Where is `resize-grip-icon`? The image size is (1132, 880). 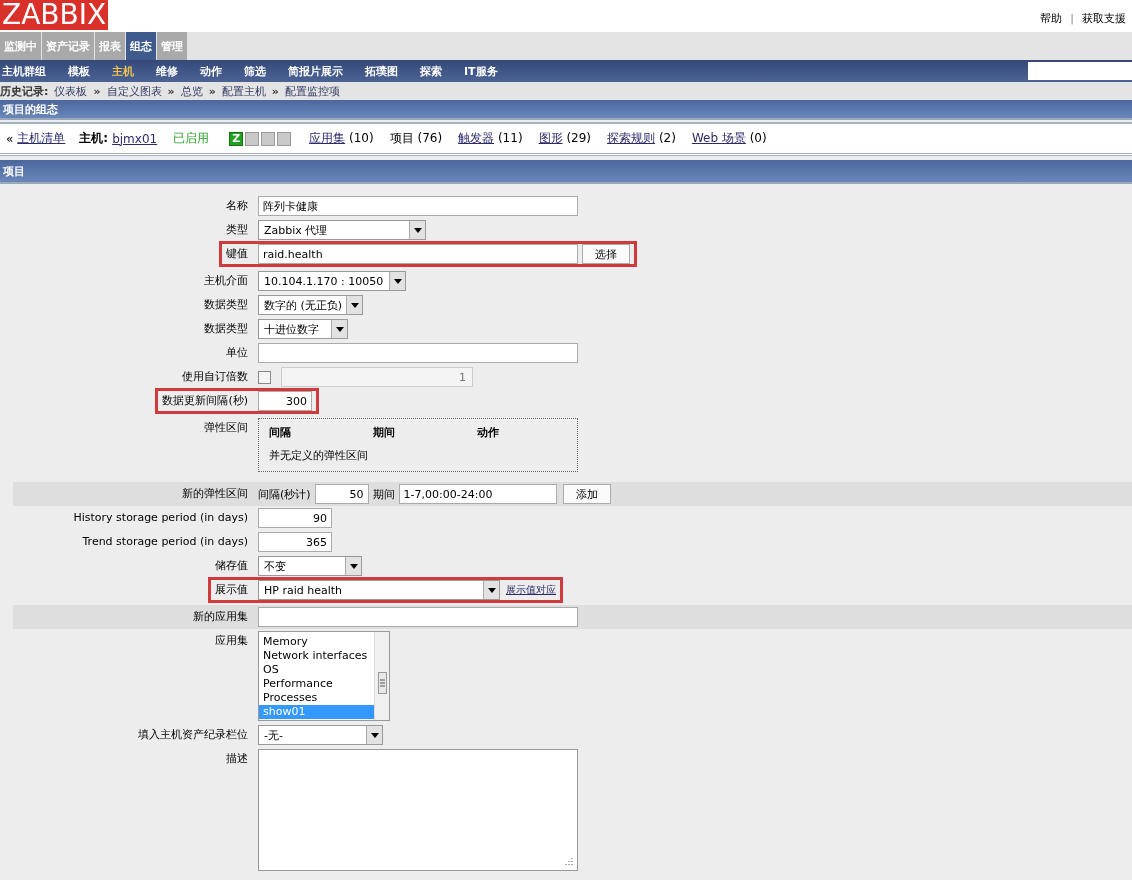 resize-grip-icon is located at coordinates (569, 861).